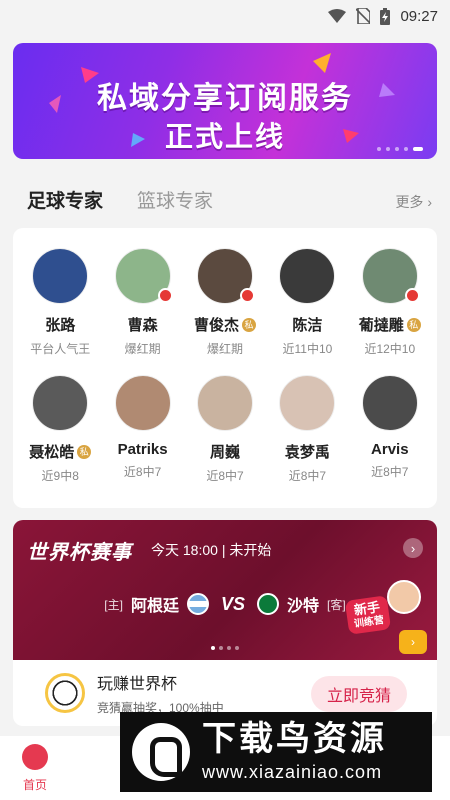 This screenshot has width=450, height=800. I want to click on worldcup-title: 世界杯赛事, so click(79, 553).